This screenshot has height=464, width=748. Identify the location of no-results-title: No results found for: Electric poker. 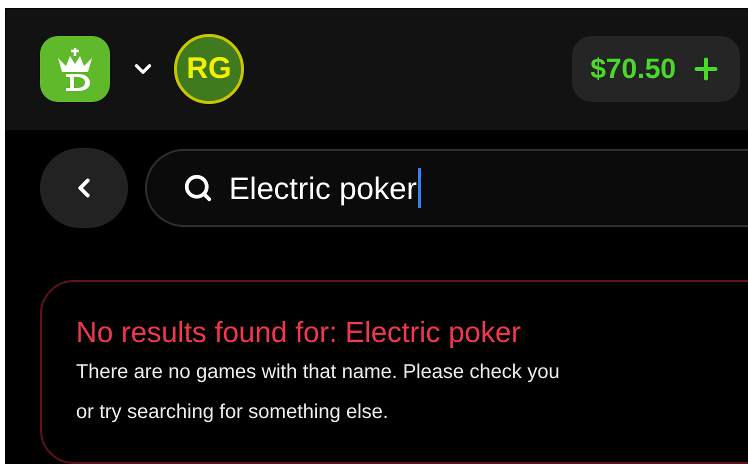
(299, 333).